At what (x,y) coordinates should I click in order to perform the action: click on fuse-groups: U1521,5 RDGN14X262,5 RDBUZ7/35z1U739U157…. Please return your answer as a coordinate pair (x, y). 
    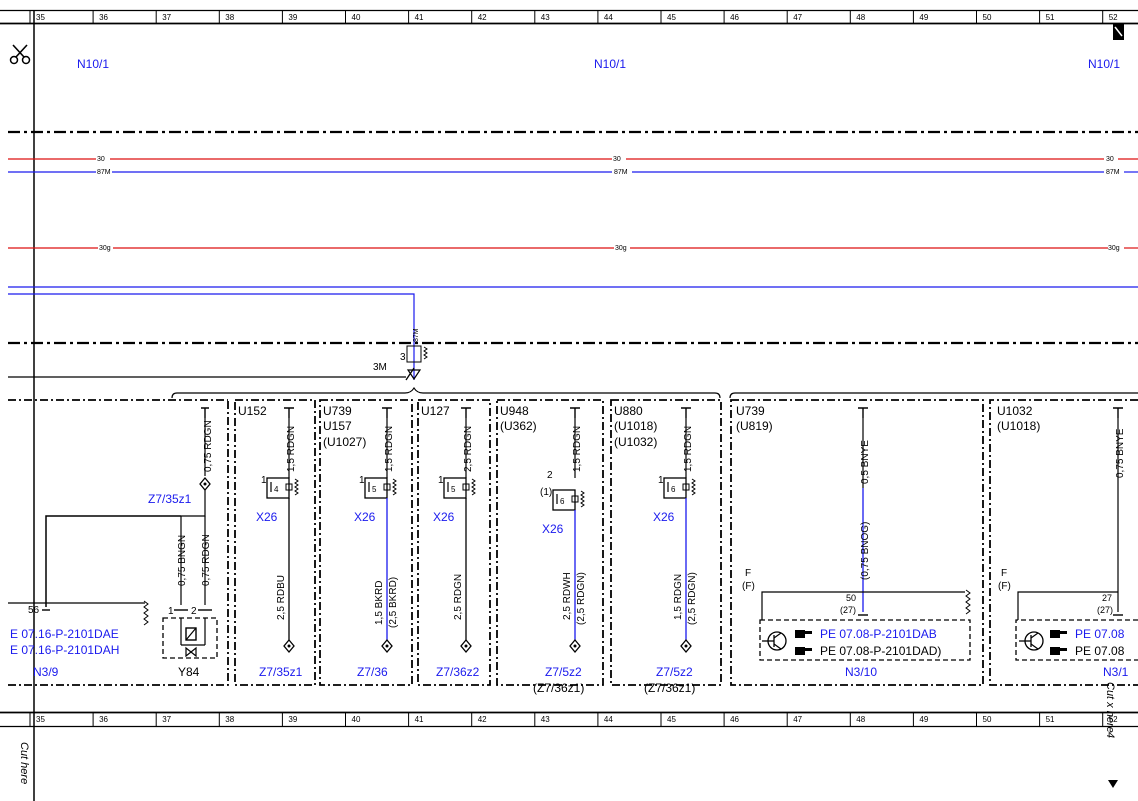
    Looking at the image, I should click on (468, 549).